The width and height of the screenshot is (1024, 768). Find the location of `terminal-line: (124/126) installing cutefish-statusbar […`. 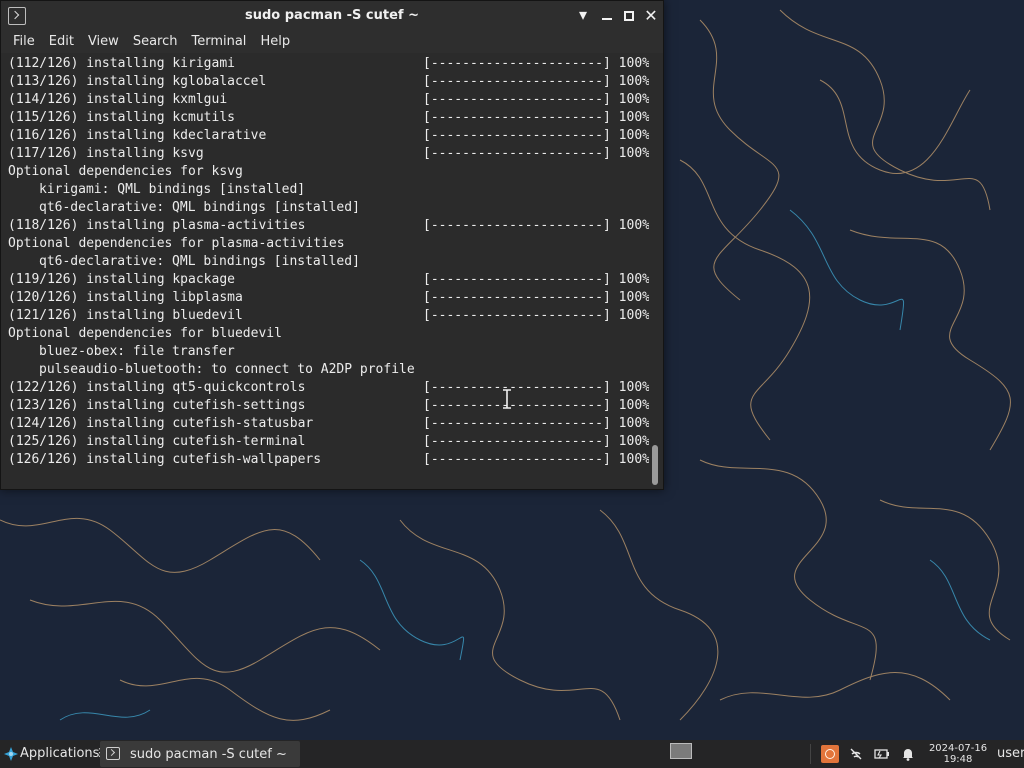

terminal-line: (124/126) installing cutefish-statusbar [… is located at coordinates (328, 424).